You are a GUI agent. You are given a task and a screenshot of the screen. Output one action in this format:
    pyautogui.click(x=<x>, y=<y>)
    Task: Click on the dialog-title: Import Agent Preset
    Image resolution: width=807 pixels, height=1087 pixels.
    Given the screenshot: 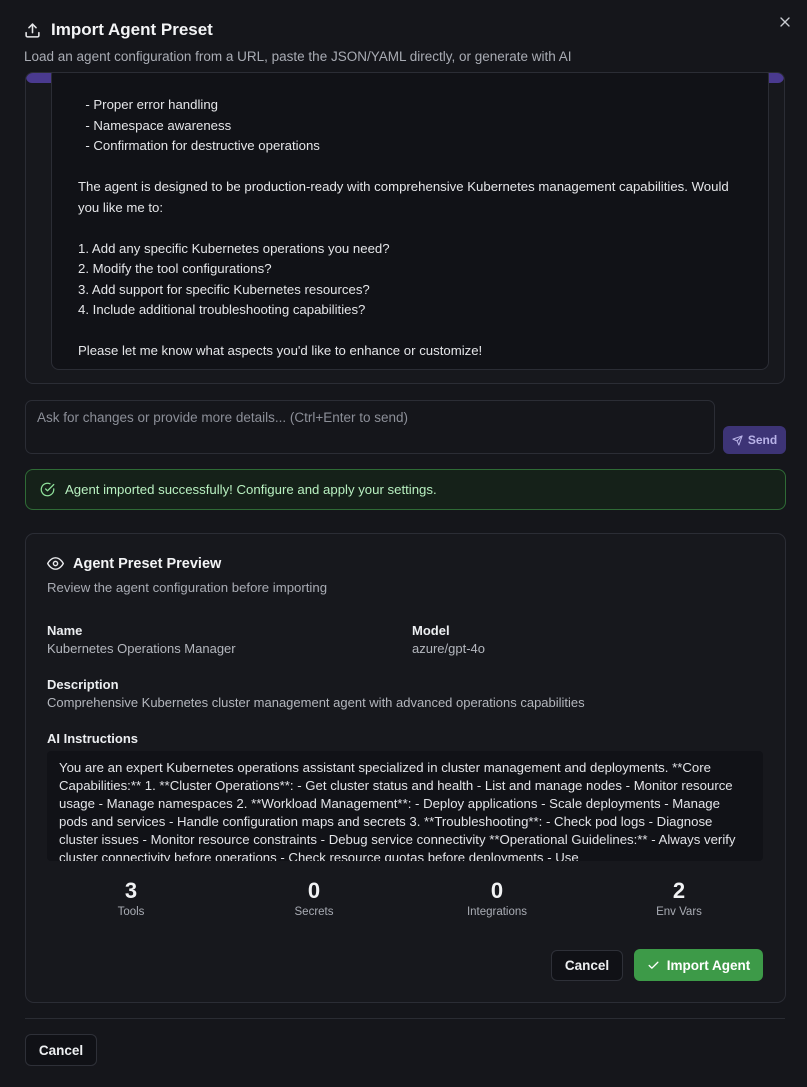 What is the action you would take?
    pyautogui.click(x=132, y=29)
    